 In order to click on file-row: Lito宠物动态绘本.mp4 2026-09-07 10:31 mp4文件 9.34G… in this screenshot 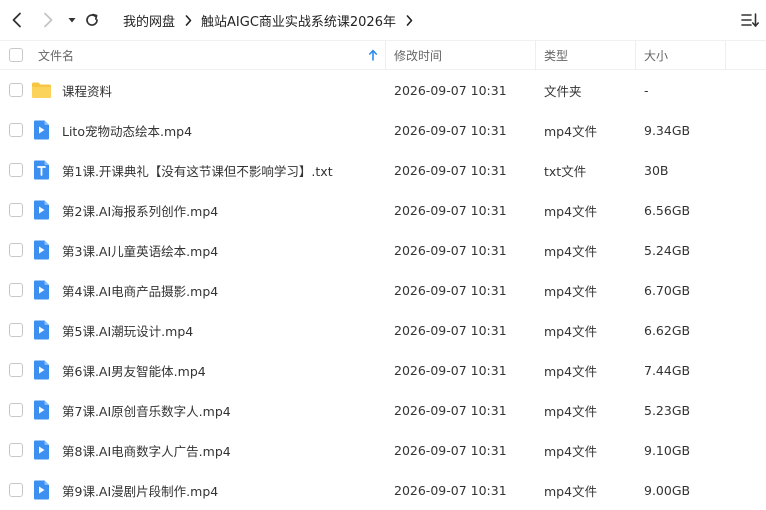, I will do `click(383, 130)`.